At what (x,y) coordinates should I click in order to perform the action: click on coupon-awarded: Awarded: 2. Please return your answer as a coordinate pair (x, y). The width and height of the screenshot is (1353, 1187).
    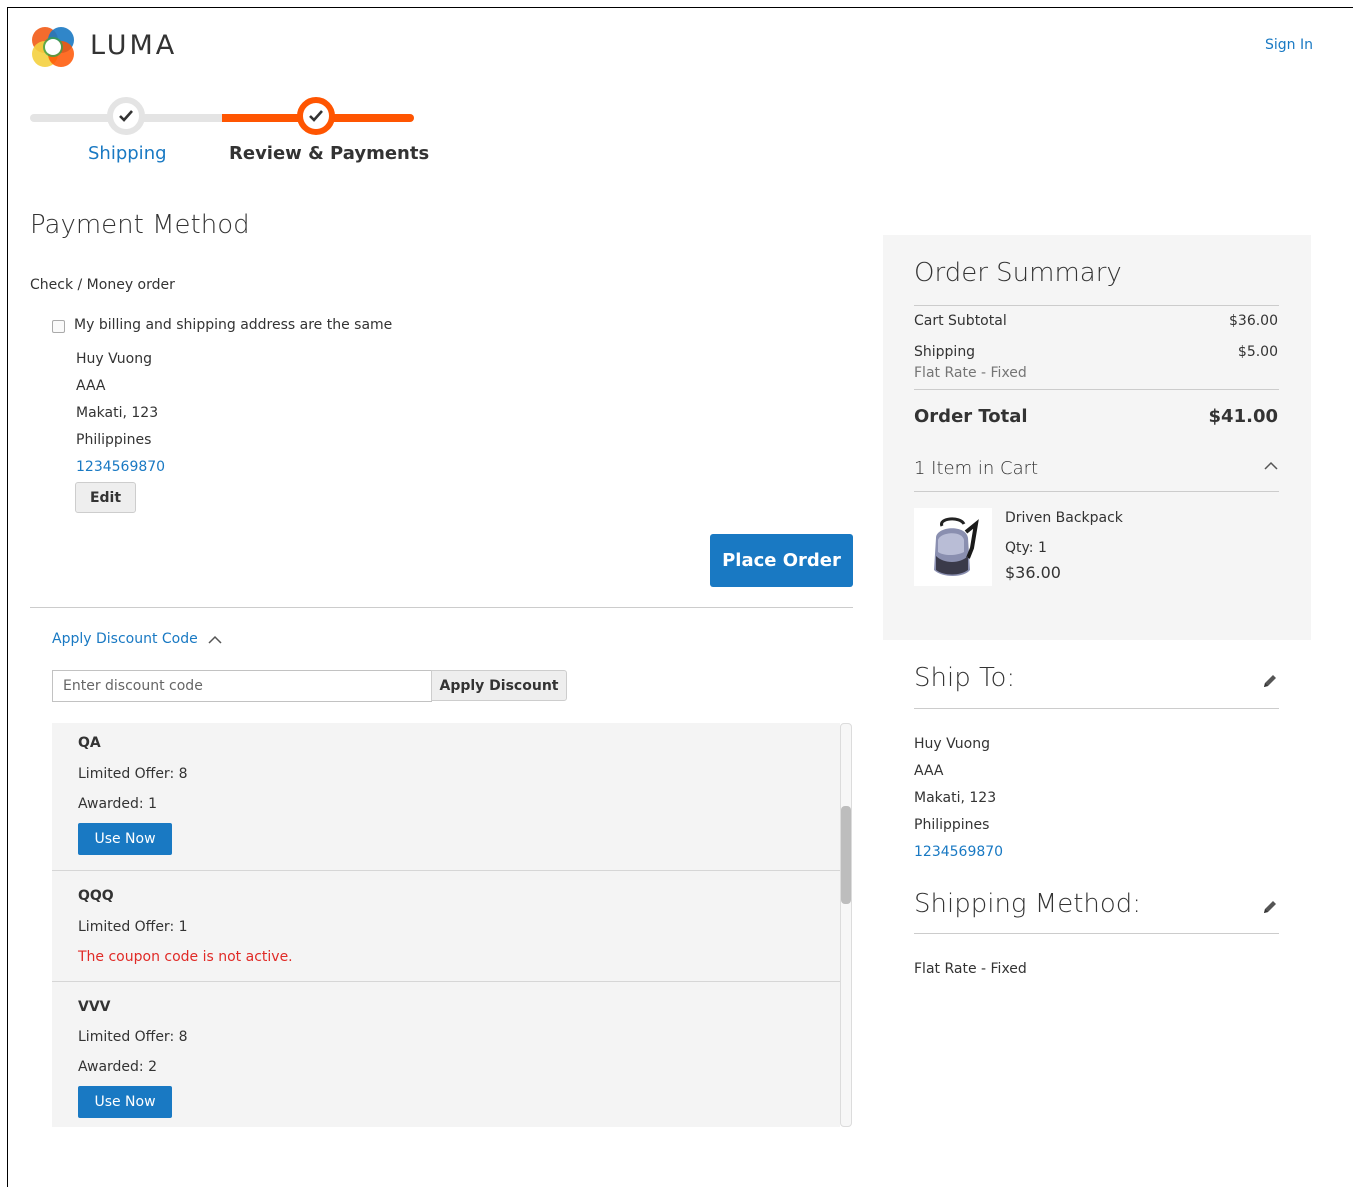
    Looking at the image, I should click on (118, 1067).